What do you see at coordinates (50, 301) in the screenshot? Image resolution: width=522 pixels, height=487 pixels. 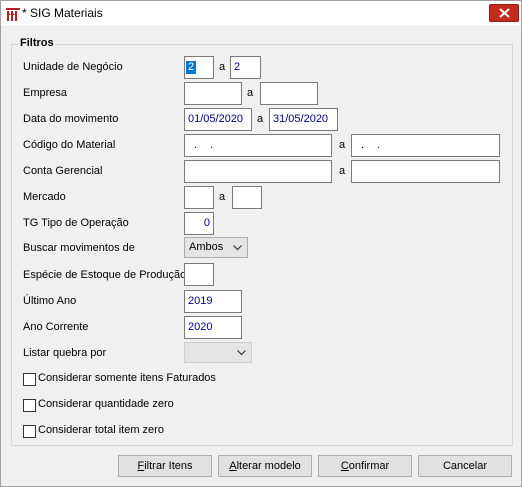 I see `ultimo-ano-label: Último Ano` at bounding box center [50, 301].